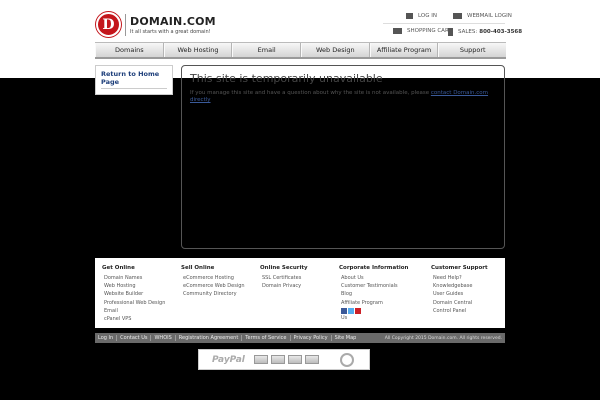 This screenshot has height=400, width=600. What do you see at coordinates (397, 31) in the screenshot?
I see `cart-icon` at bounding box center [397, 31].